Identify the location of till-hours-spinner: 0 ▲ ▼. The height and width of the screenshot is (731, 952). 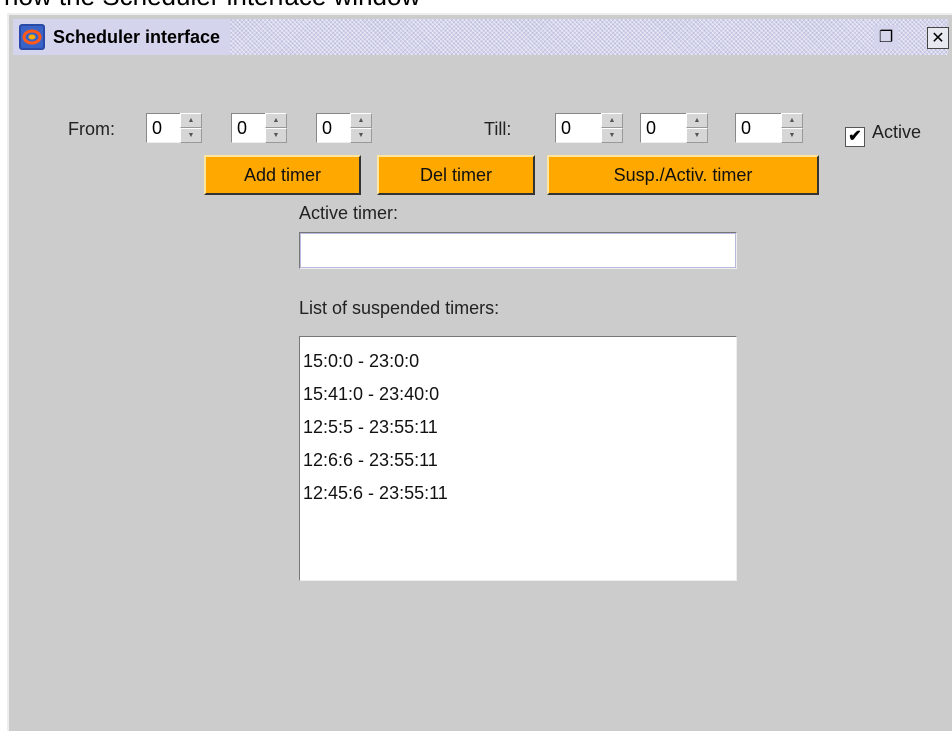
(589, 128).